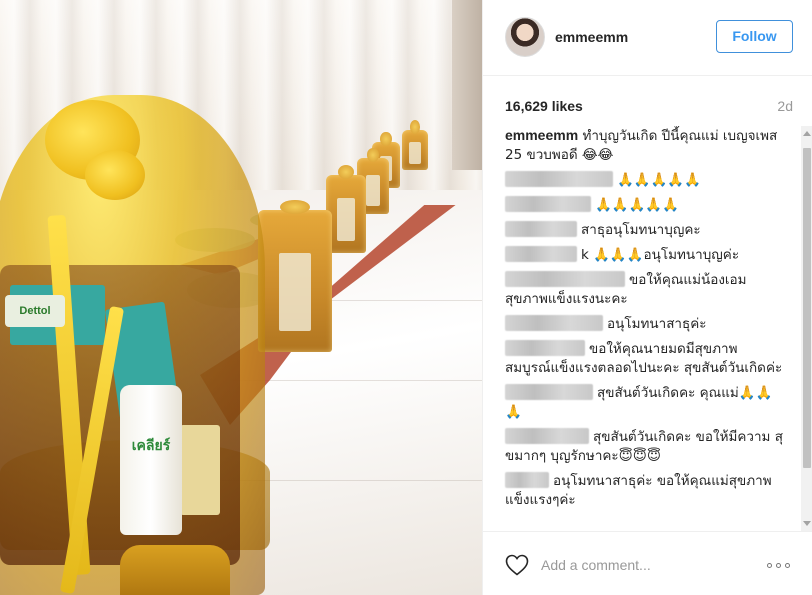 This screenshot has width=812, height=595. I want to click on comment-item: ขอให้คุณแม่น้องเอม สุขภาพแข็งแรงนะคะ, so click(644, 290).